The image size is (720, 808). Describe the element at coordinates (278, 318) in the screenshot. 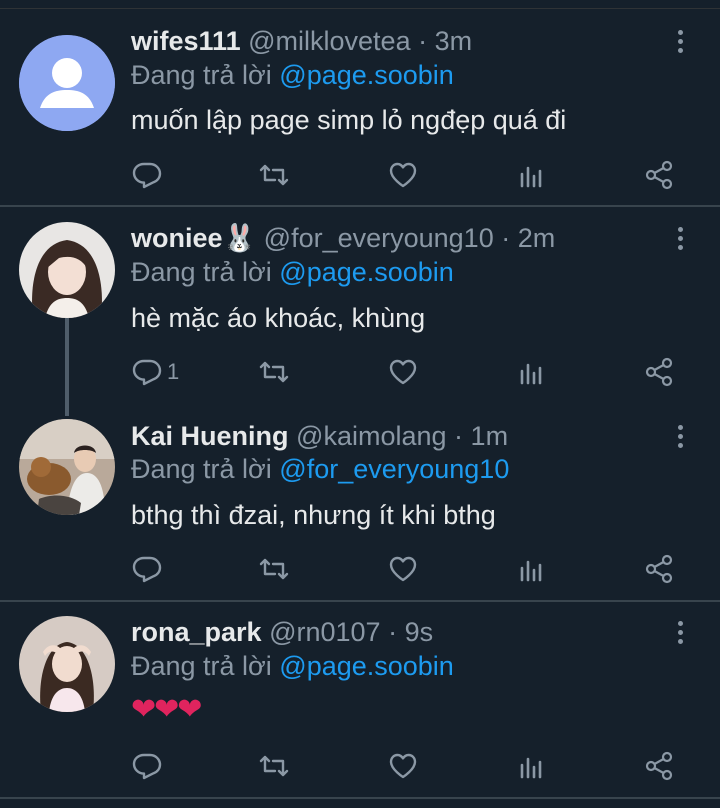

I see `tweet-text: hè mặc áo khoác, khùng` at that location.